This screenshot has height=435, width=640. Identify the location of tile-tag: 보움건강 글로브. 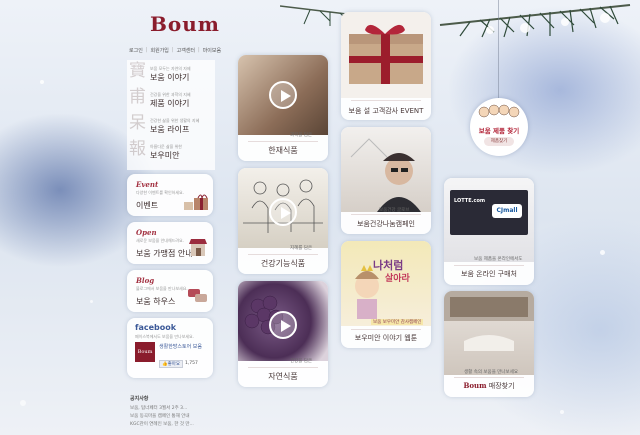
(394, 210).